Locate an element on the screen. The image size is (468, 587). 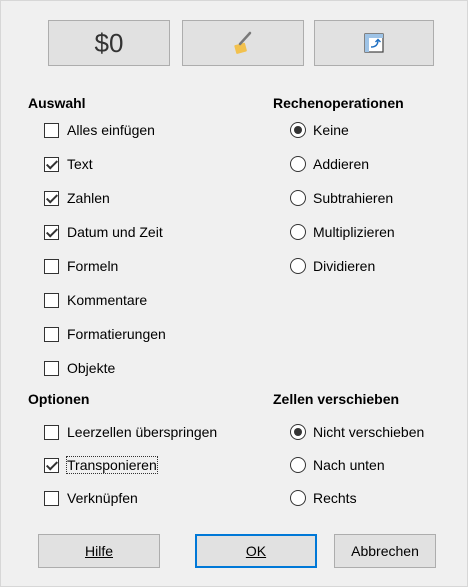
broom-icon is located at coordinates (243, 42).